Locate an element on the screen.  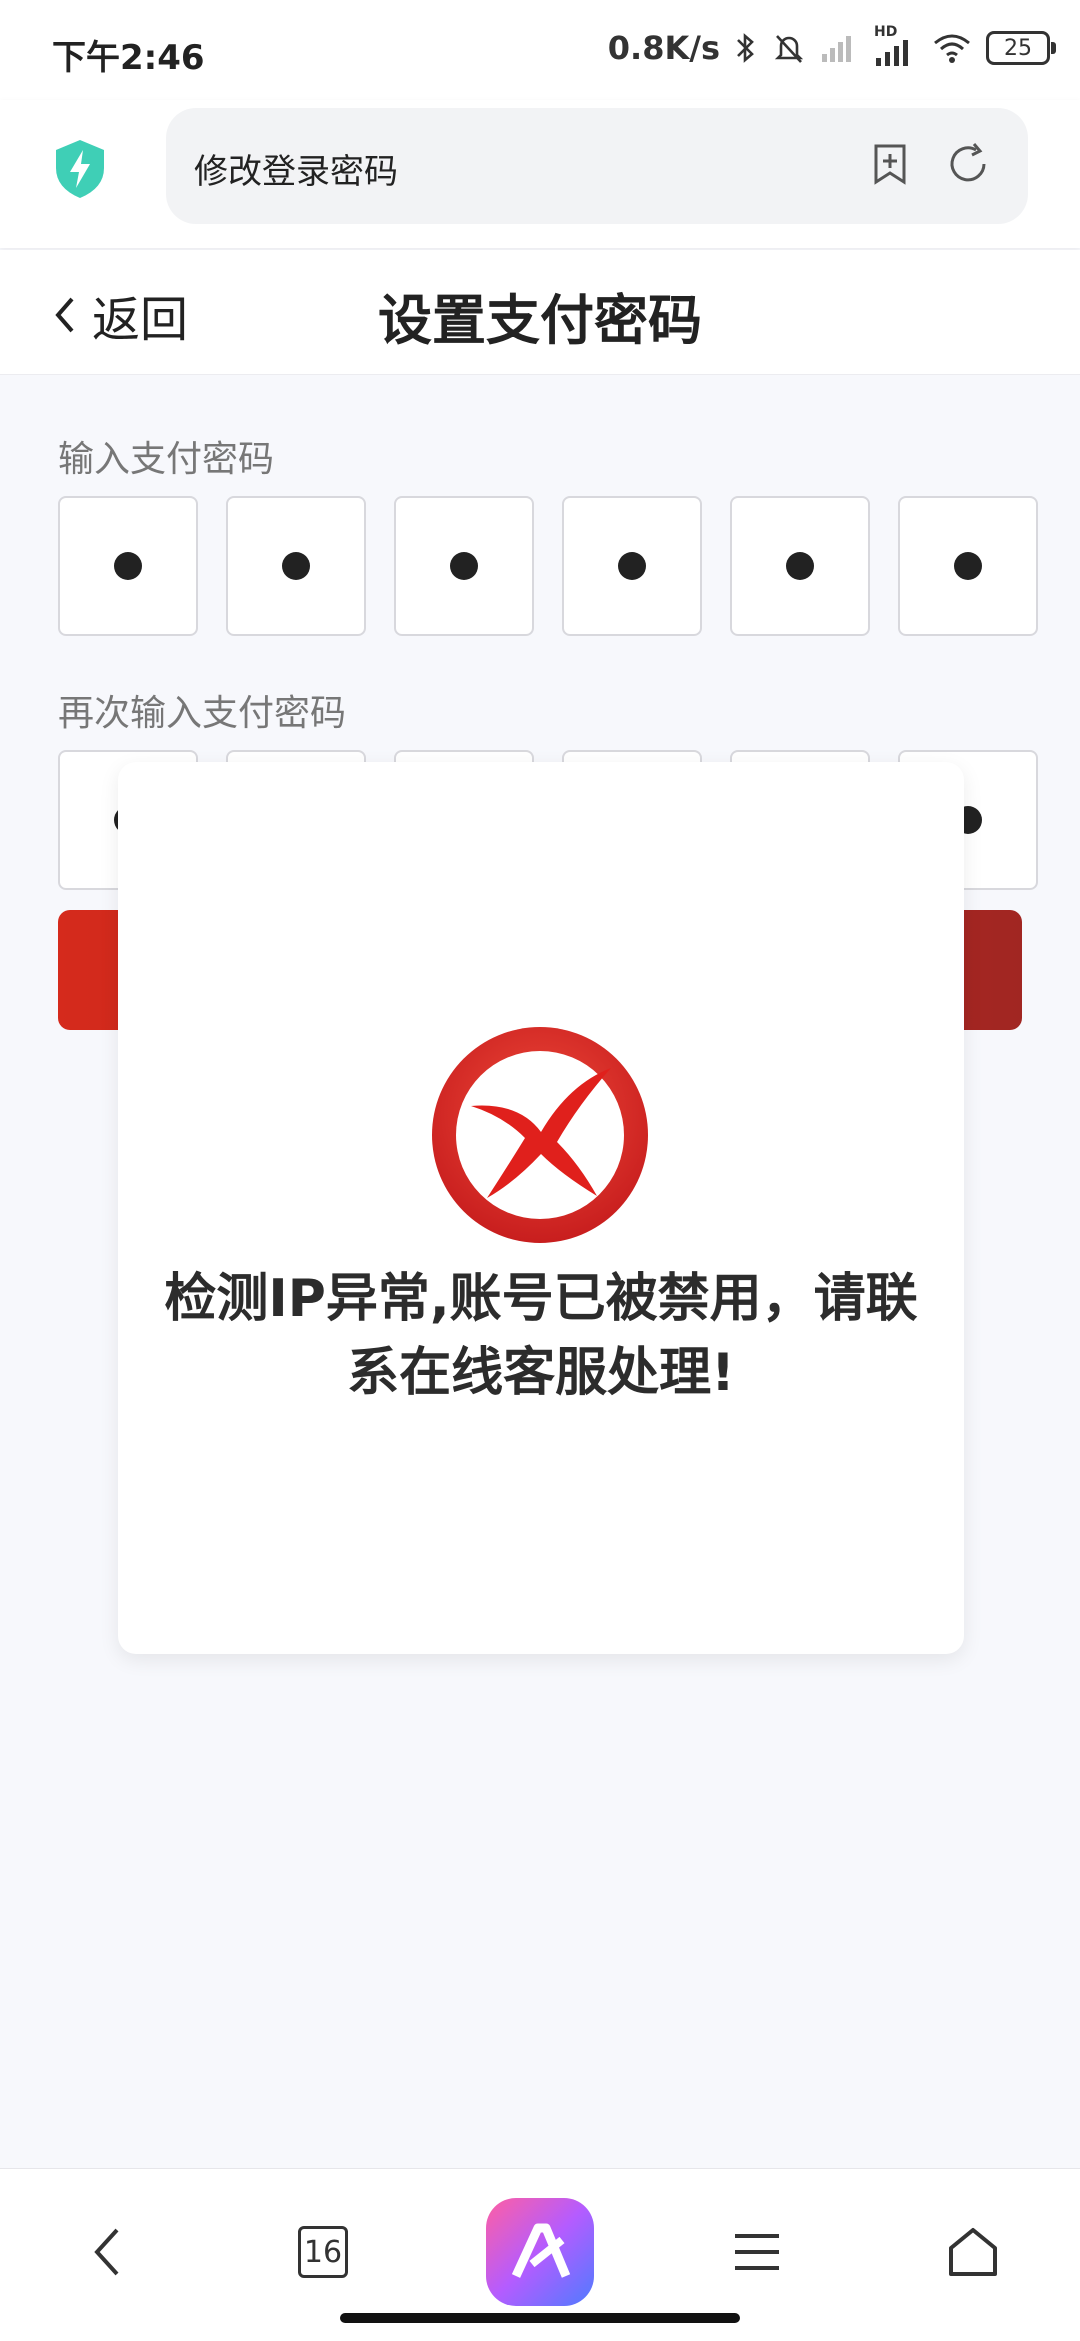
menu-icon is located at coordinates (757, 2252).